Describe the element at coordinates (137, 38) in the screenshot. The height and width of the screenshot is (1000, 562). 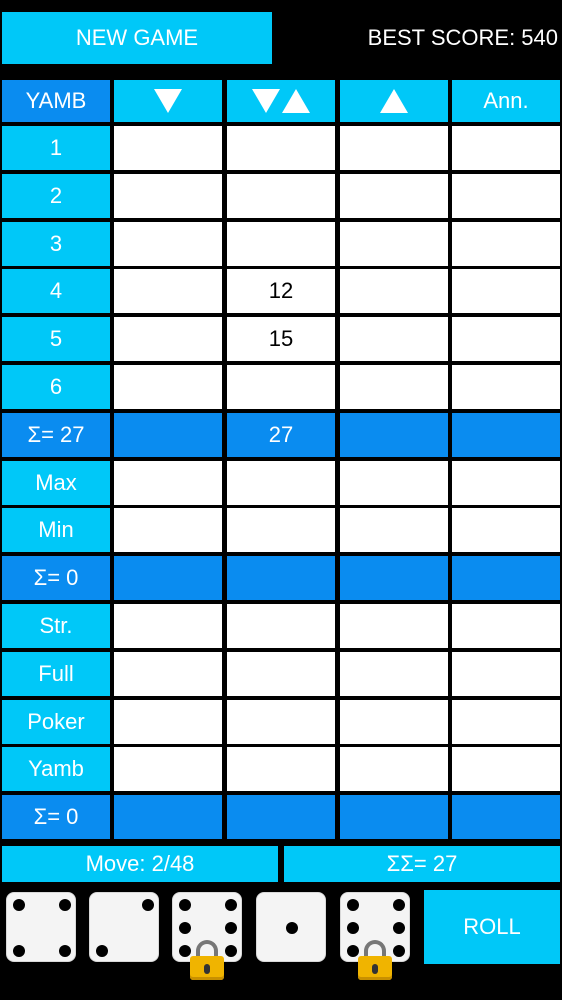
I see `new-game-button: NEW GAME` at that location.